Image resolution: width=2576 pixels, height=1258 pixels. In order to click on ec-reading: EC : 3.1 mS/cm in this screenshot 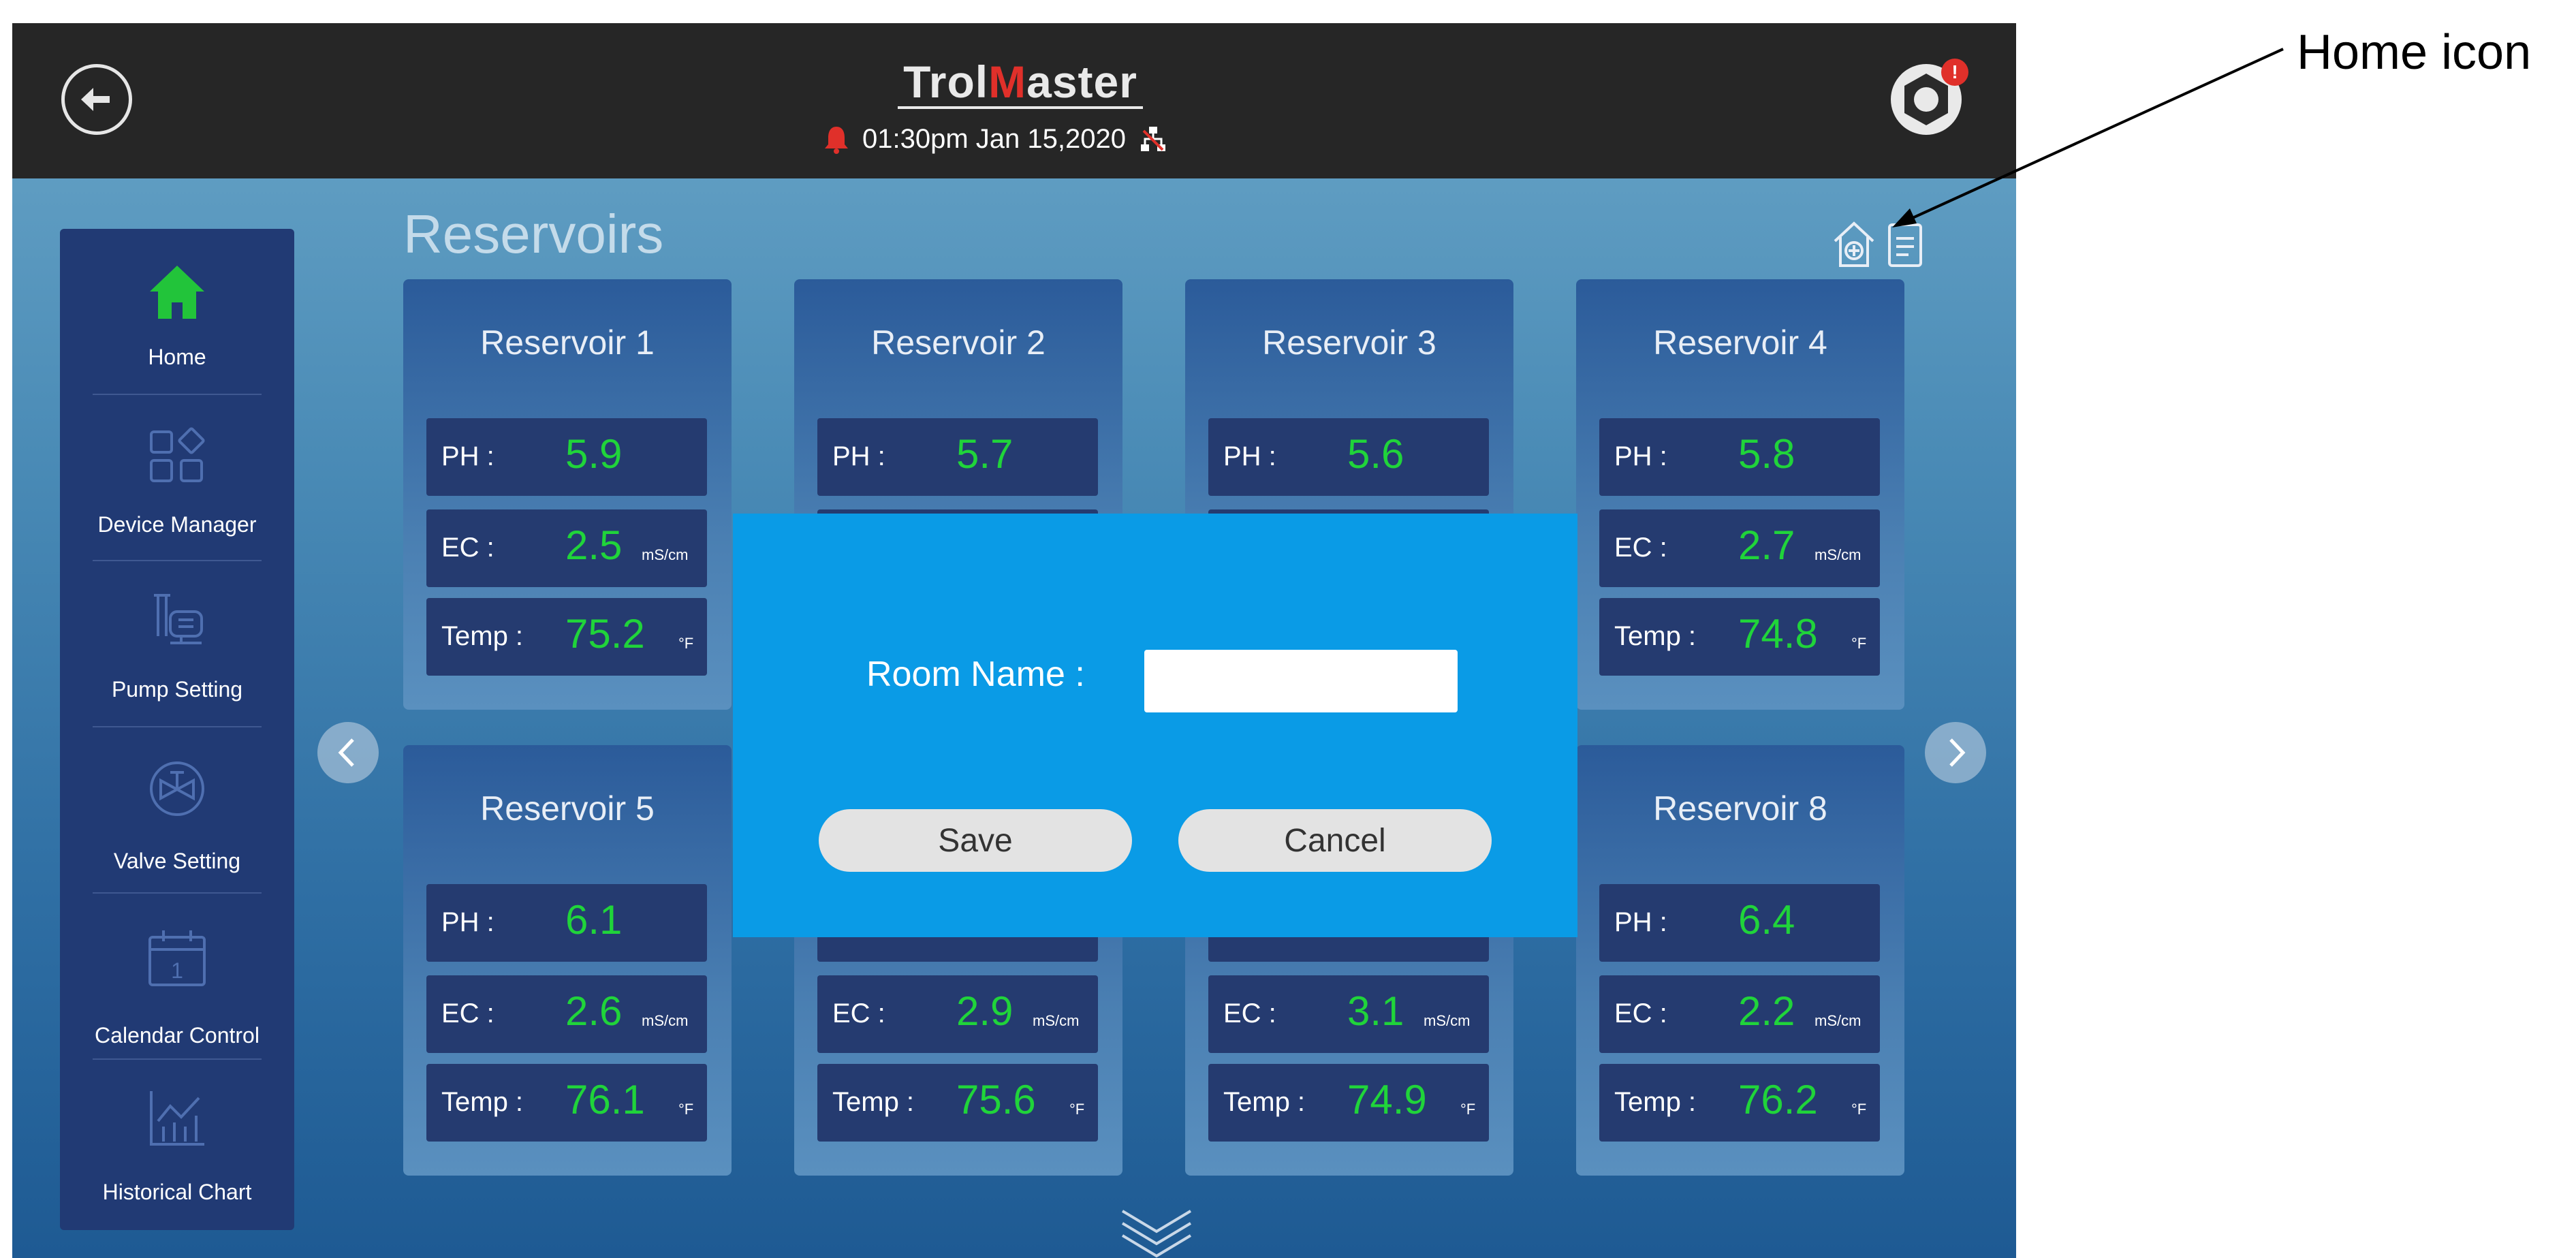, I will do `click(1348, 1014)`.